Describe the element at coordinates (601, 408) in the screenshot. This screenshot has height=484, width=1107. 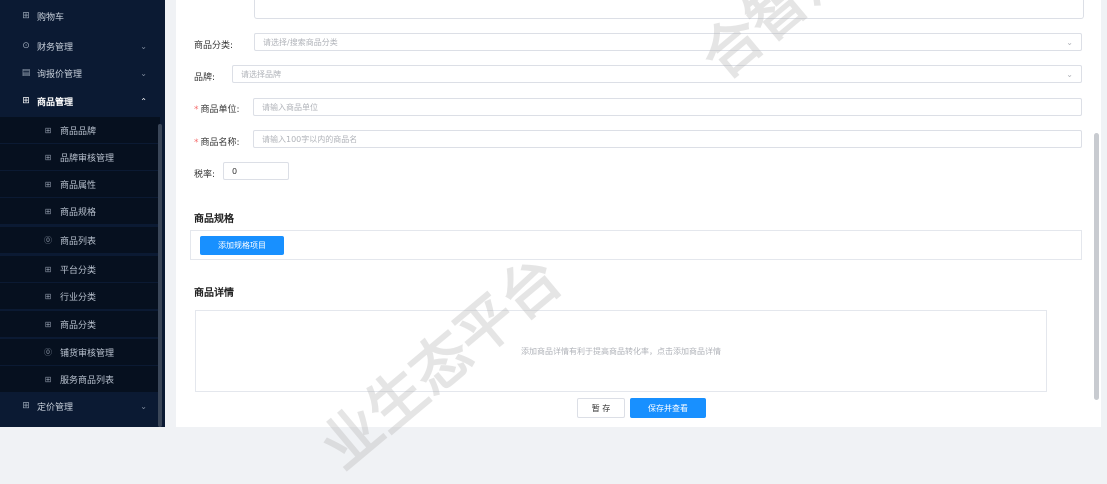
I see `save-draft-button: 暂 存` at that location.